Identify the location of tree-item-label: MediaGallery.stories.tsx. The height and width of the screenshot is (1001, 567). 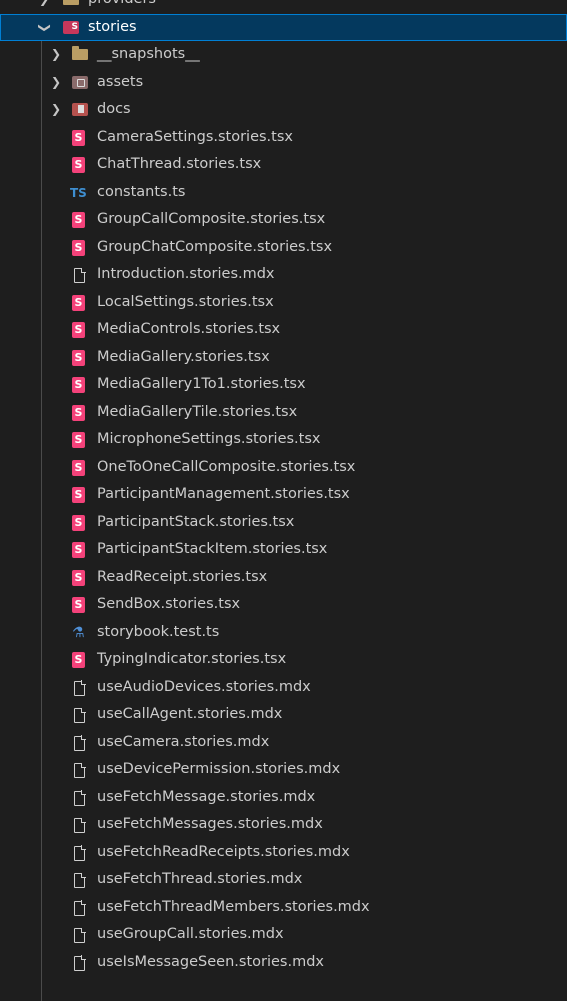
(183, 356).